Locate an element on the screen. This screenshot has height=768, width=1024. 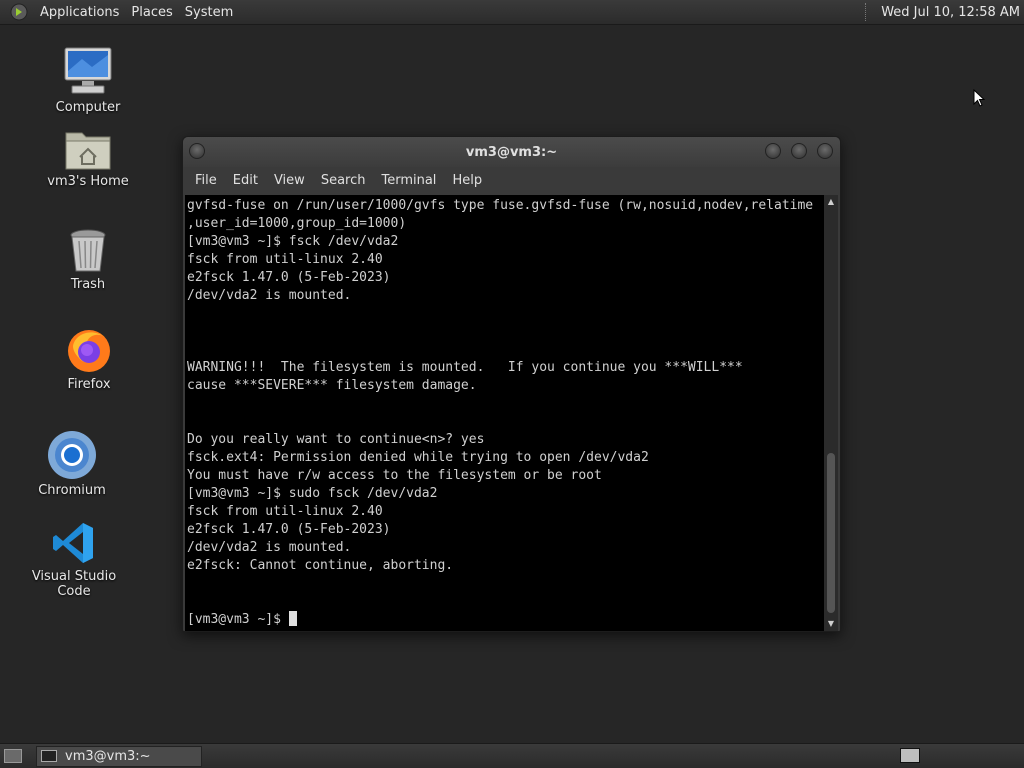
chromium-icon is located at coordinates (72, 455).